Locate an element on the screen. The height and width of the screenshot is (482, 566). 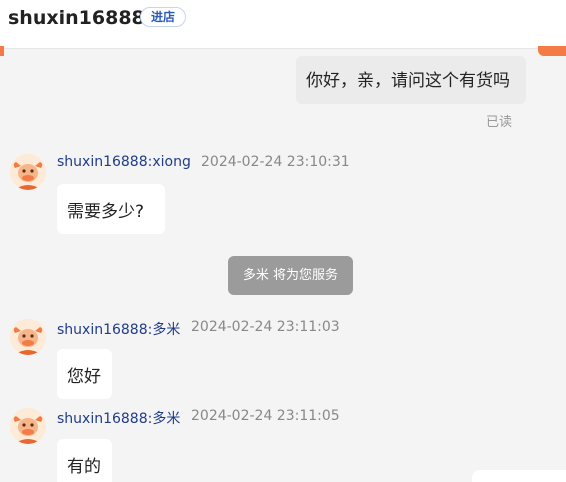
incoming-message-bubble: 您好 is located at coordinates (84, 374).